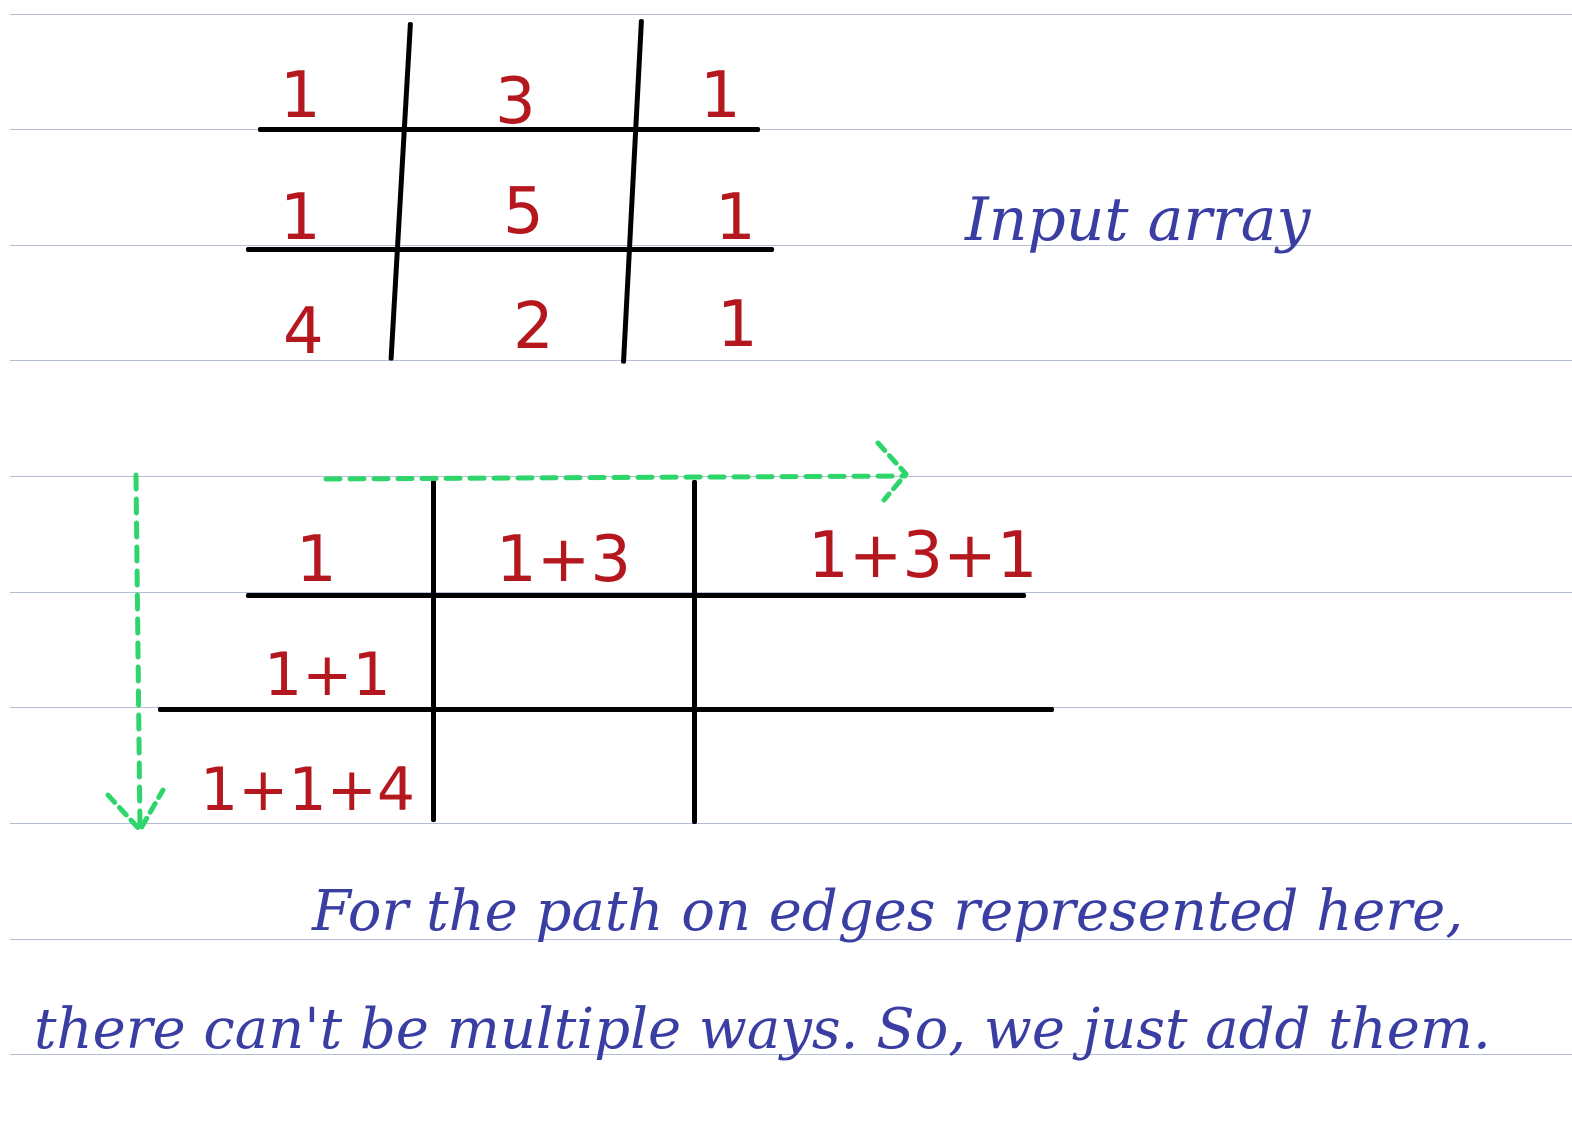 This screenshot has width=1572, height=1131. I want to click on down-arrow-shaft, so click(138, 651).